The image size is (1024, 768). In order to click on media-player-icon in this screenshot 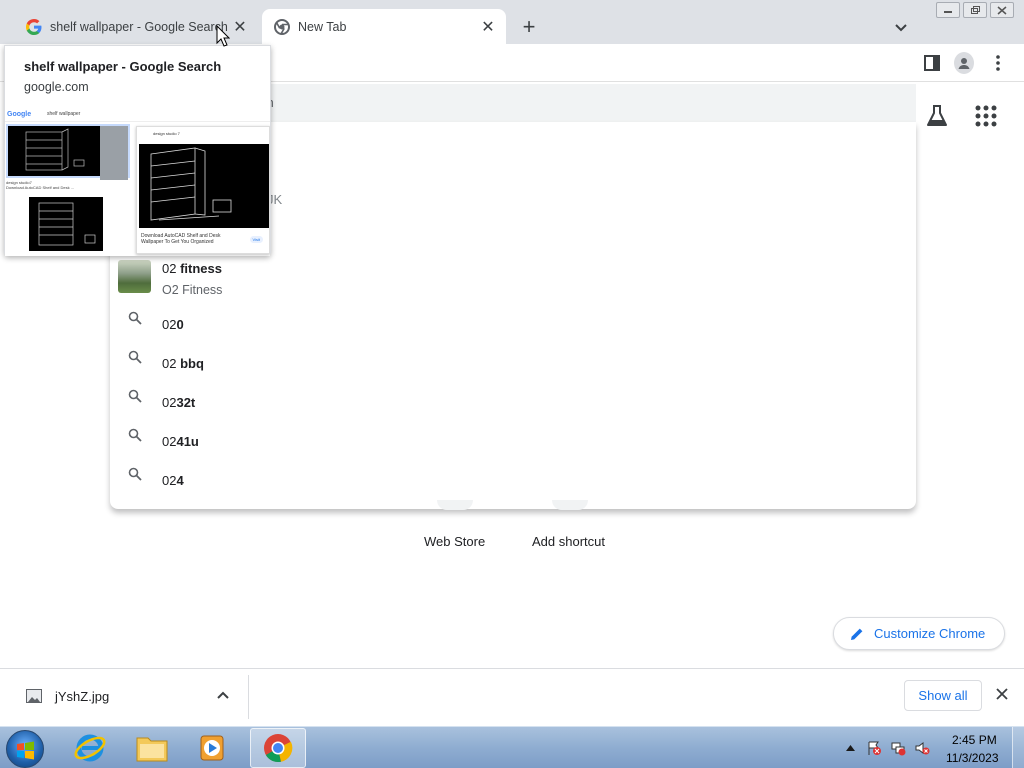, I will do `click(212, 748)`.